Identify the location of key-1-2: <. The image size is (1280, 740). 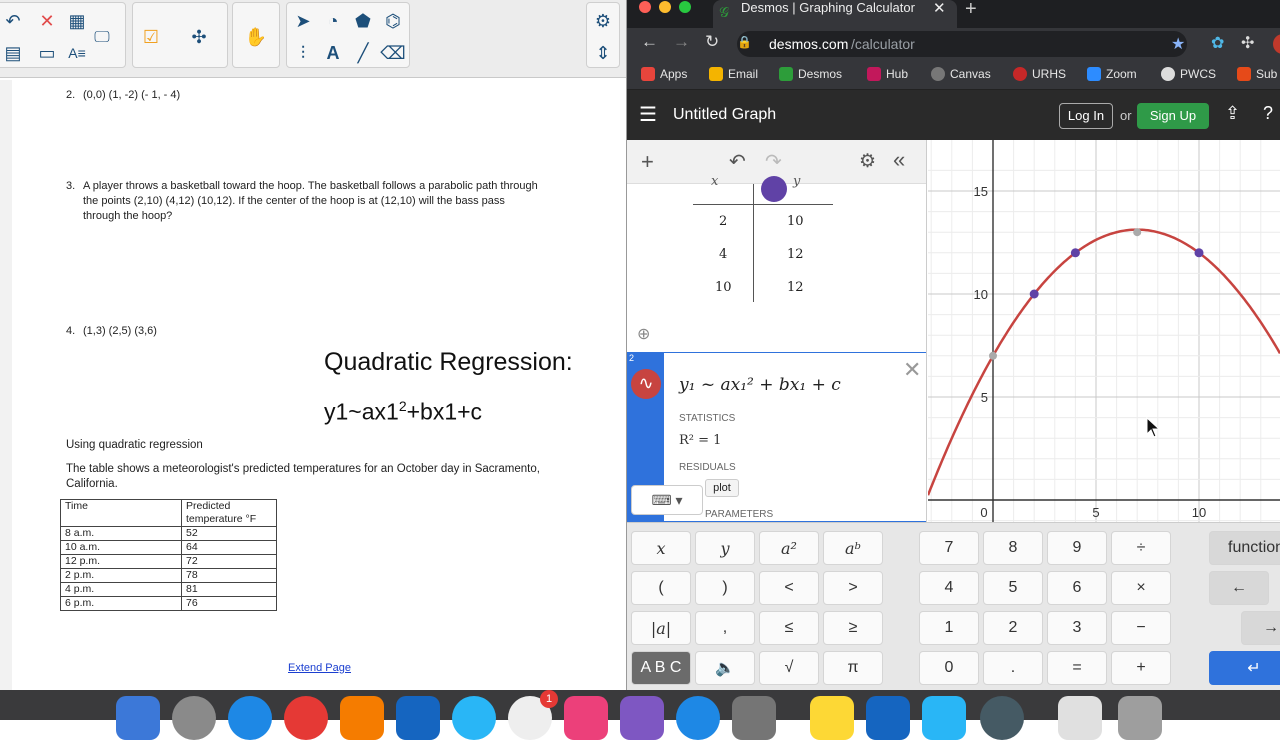
(789, 588).